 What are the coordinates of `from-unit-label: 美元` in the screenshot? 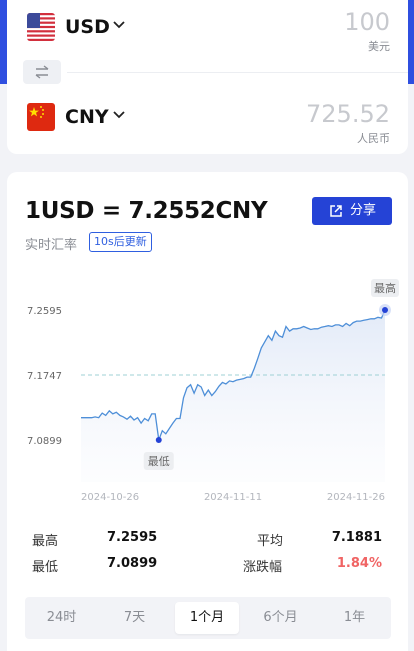 It's located at (379, 46).